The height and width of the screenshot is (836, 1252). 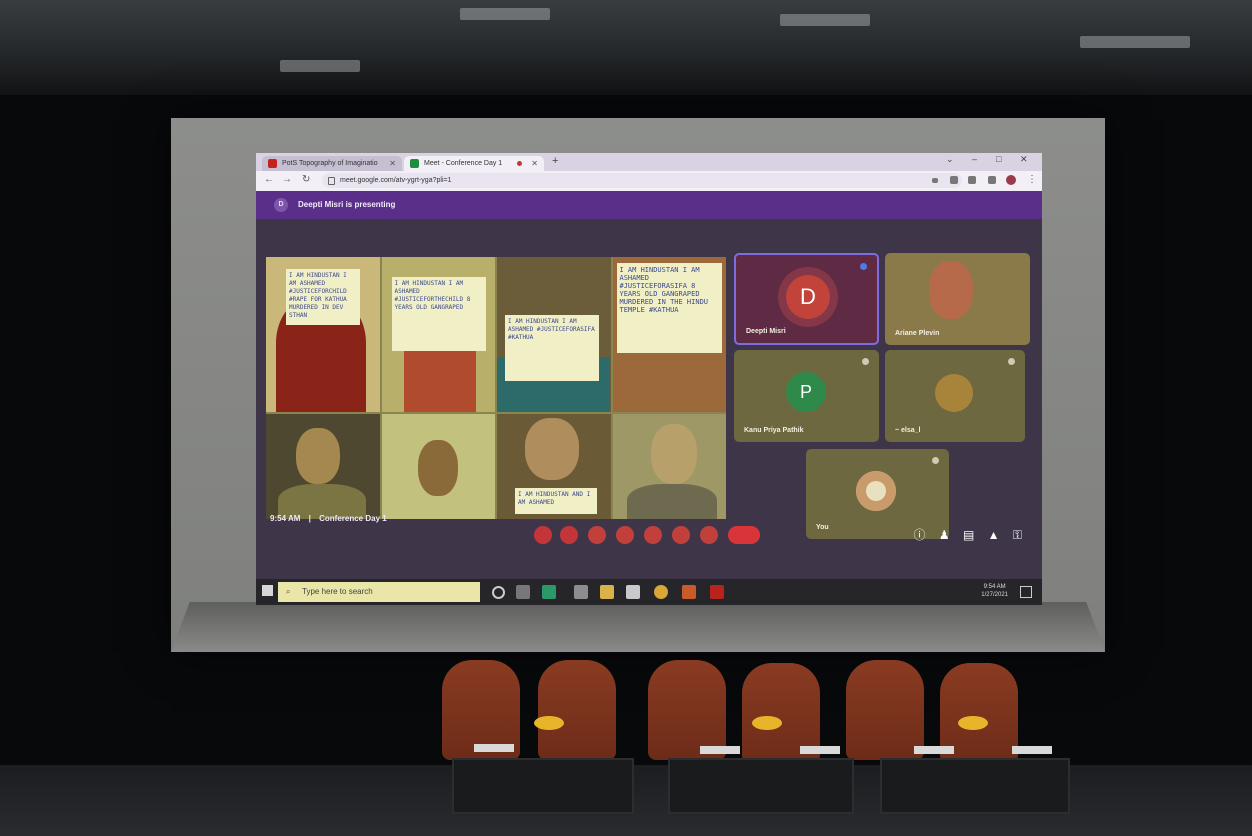 What do you see at coordinates (863, 266) in the screenshot?
I see `speaking-icon` at bounding box center [863, 266].